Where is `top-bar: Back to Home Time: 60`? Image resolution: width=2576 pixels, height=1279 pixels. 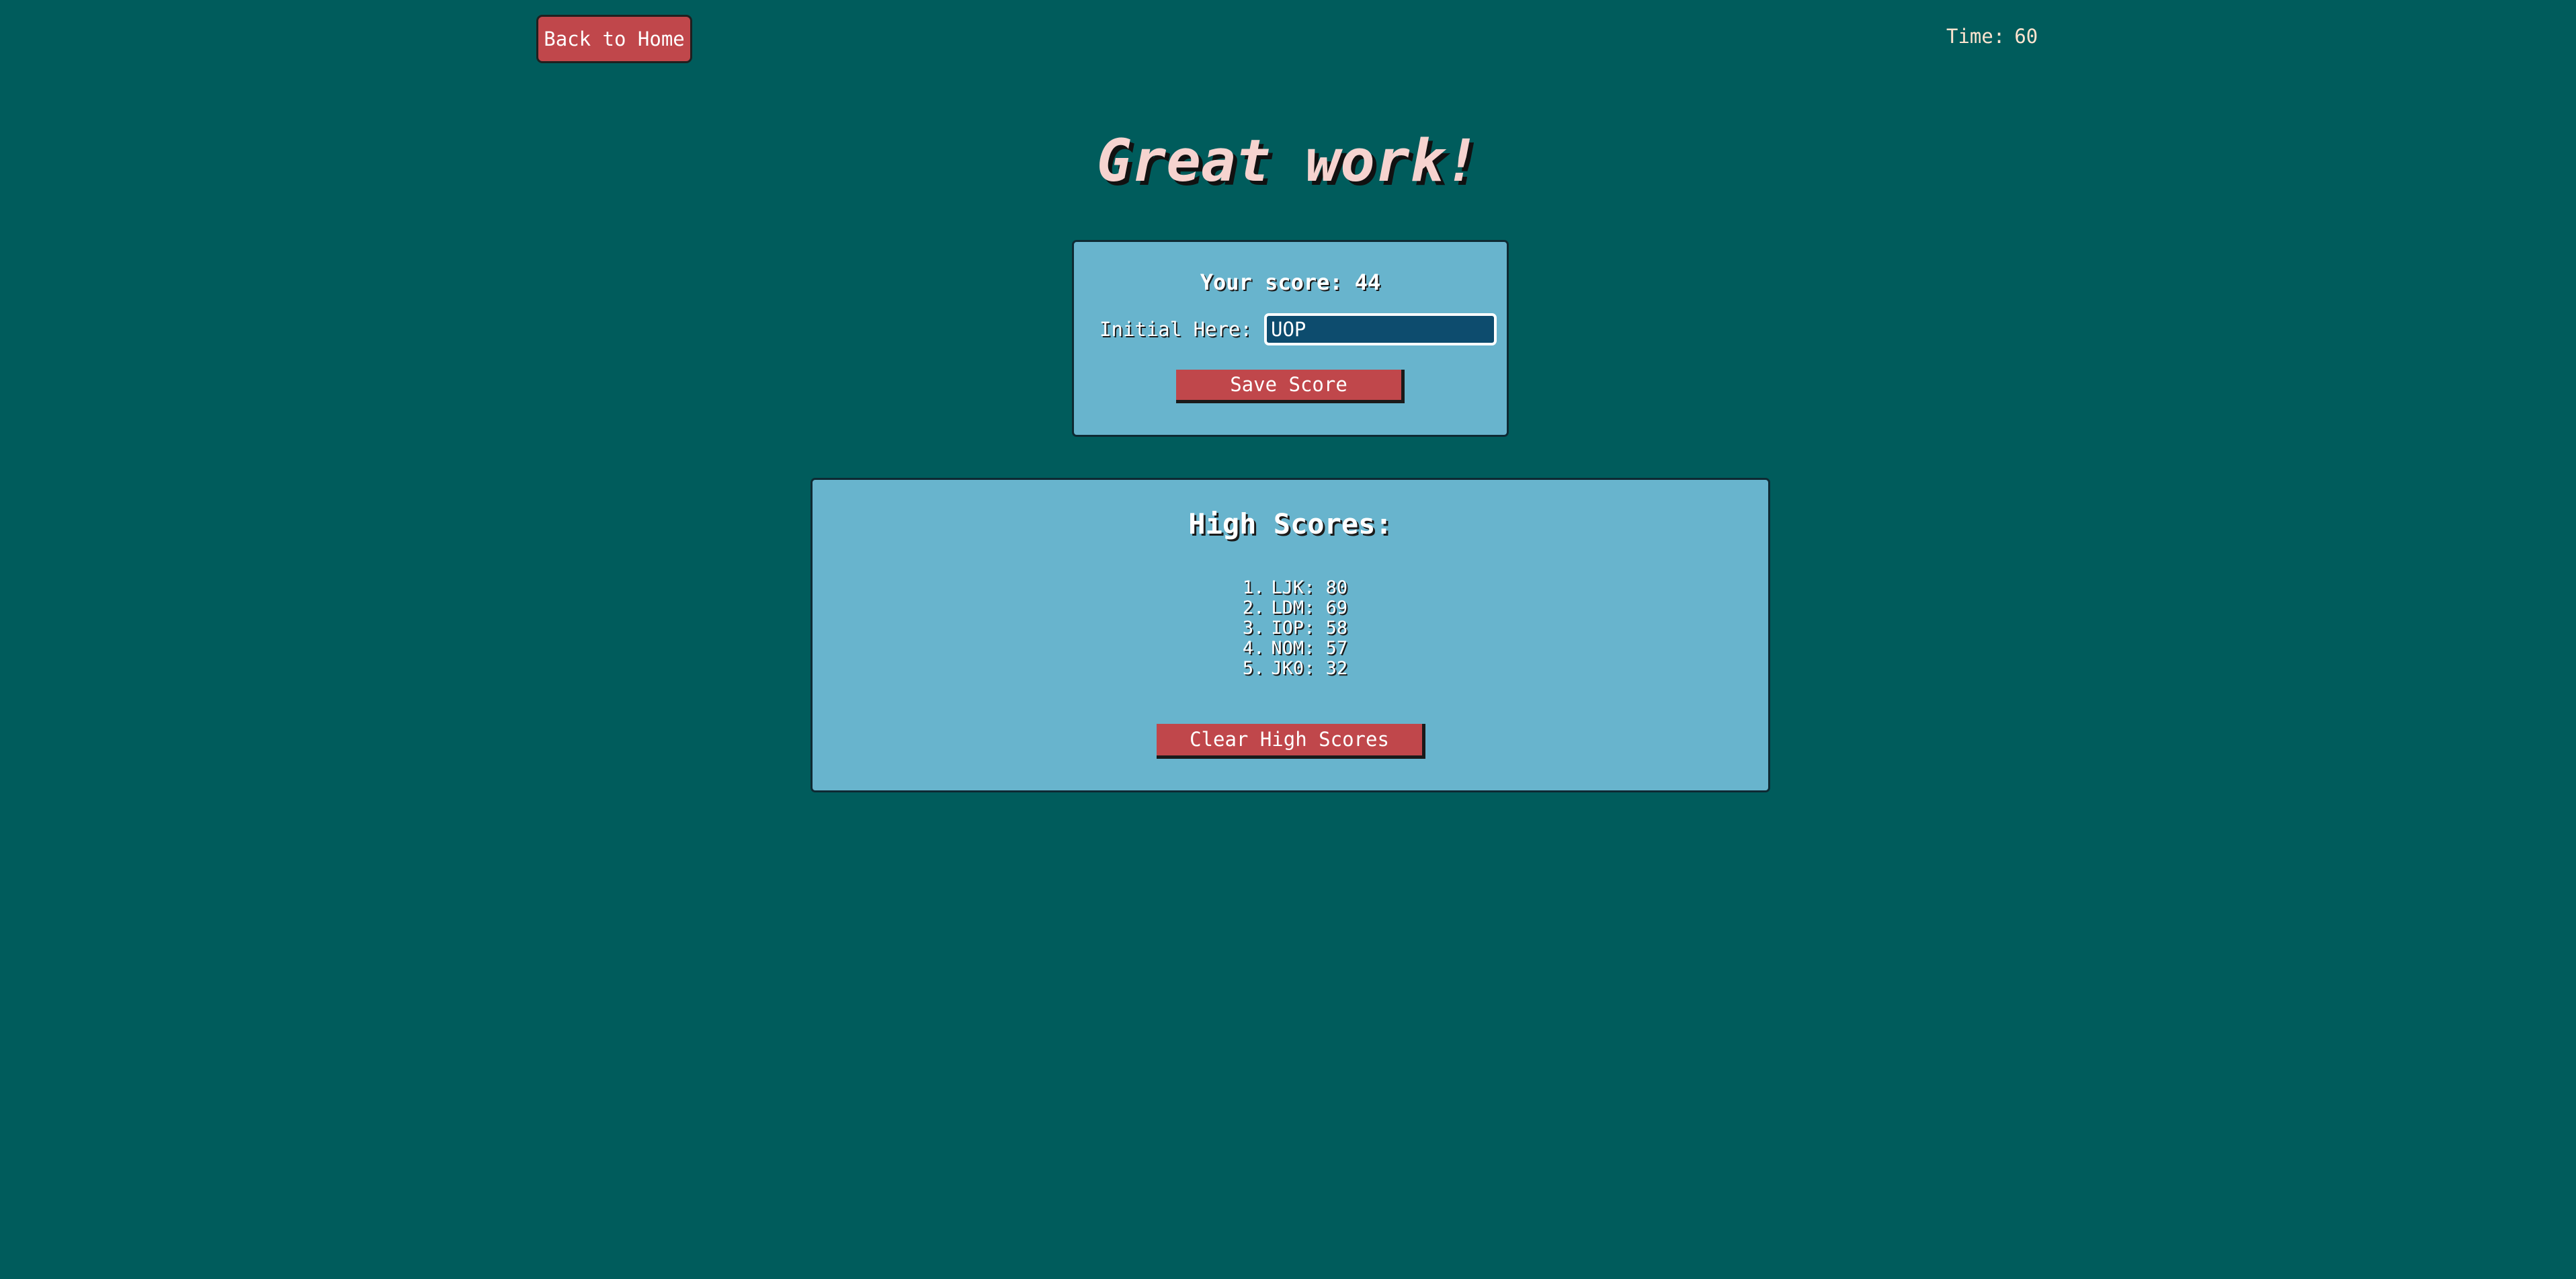 top-bar: Back to Home Time: 60 is located at coordinates (1288, 37).